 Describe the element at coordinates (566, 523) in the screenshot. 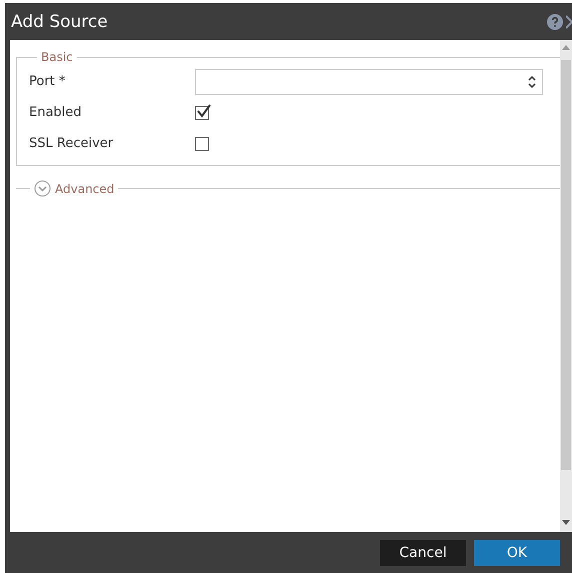

I see `scroll-down-icon` at that location.